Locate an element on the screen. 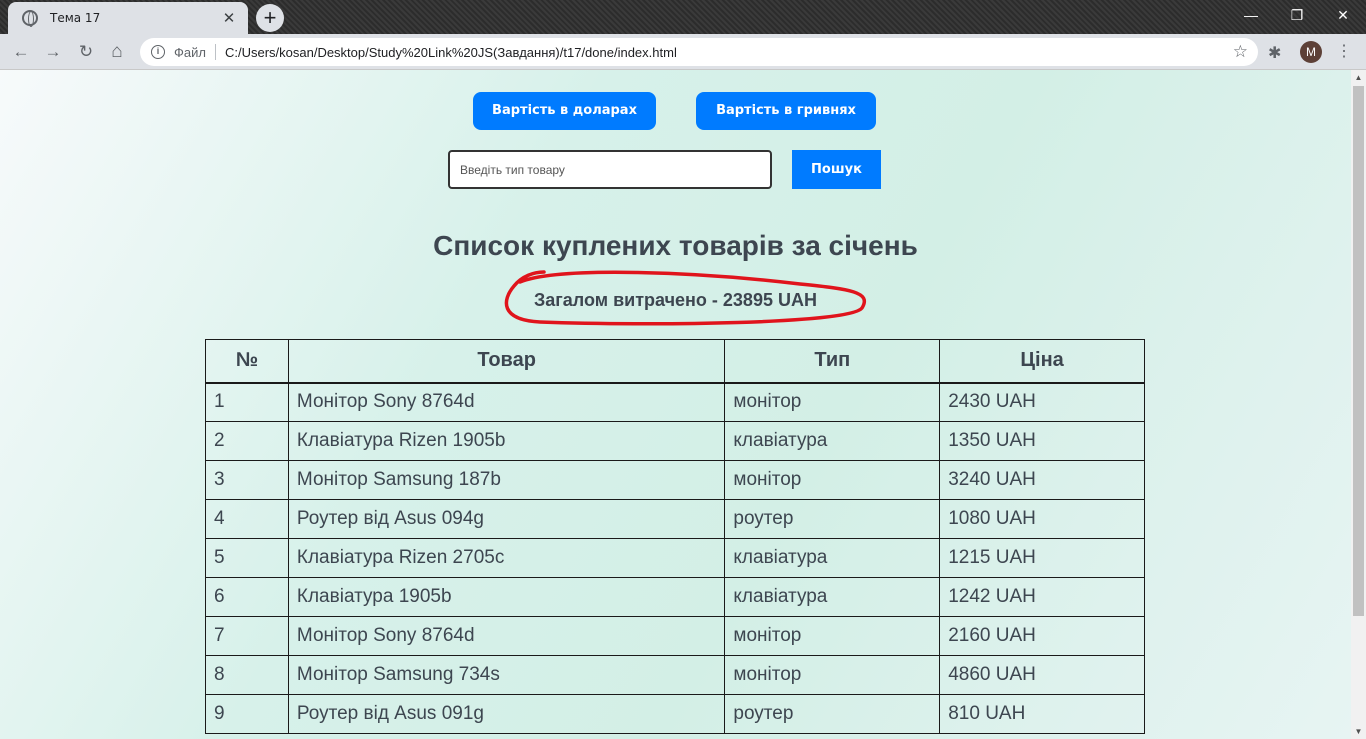 The image size is (1366, 739). new-tab-button: + is located at coordinates (270, 18).